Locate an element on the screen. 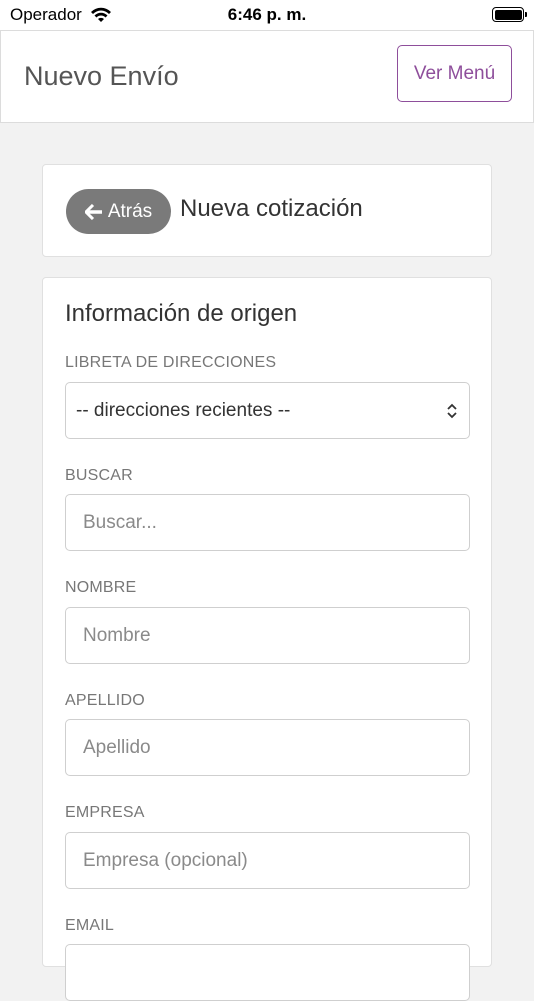 This screenshot has height=1001, width=534. address-book-label: LIBRETA DE DIRECCIONES is located at coordinates (171, 362).